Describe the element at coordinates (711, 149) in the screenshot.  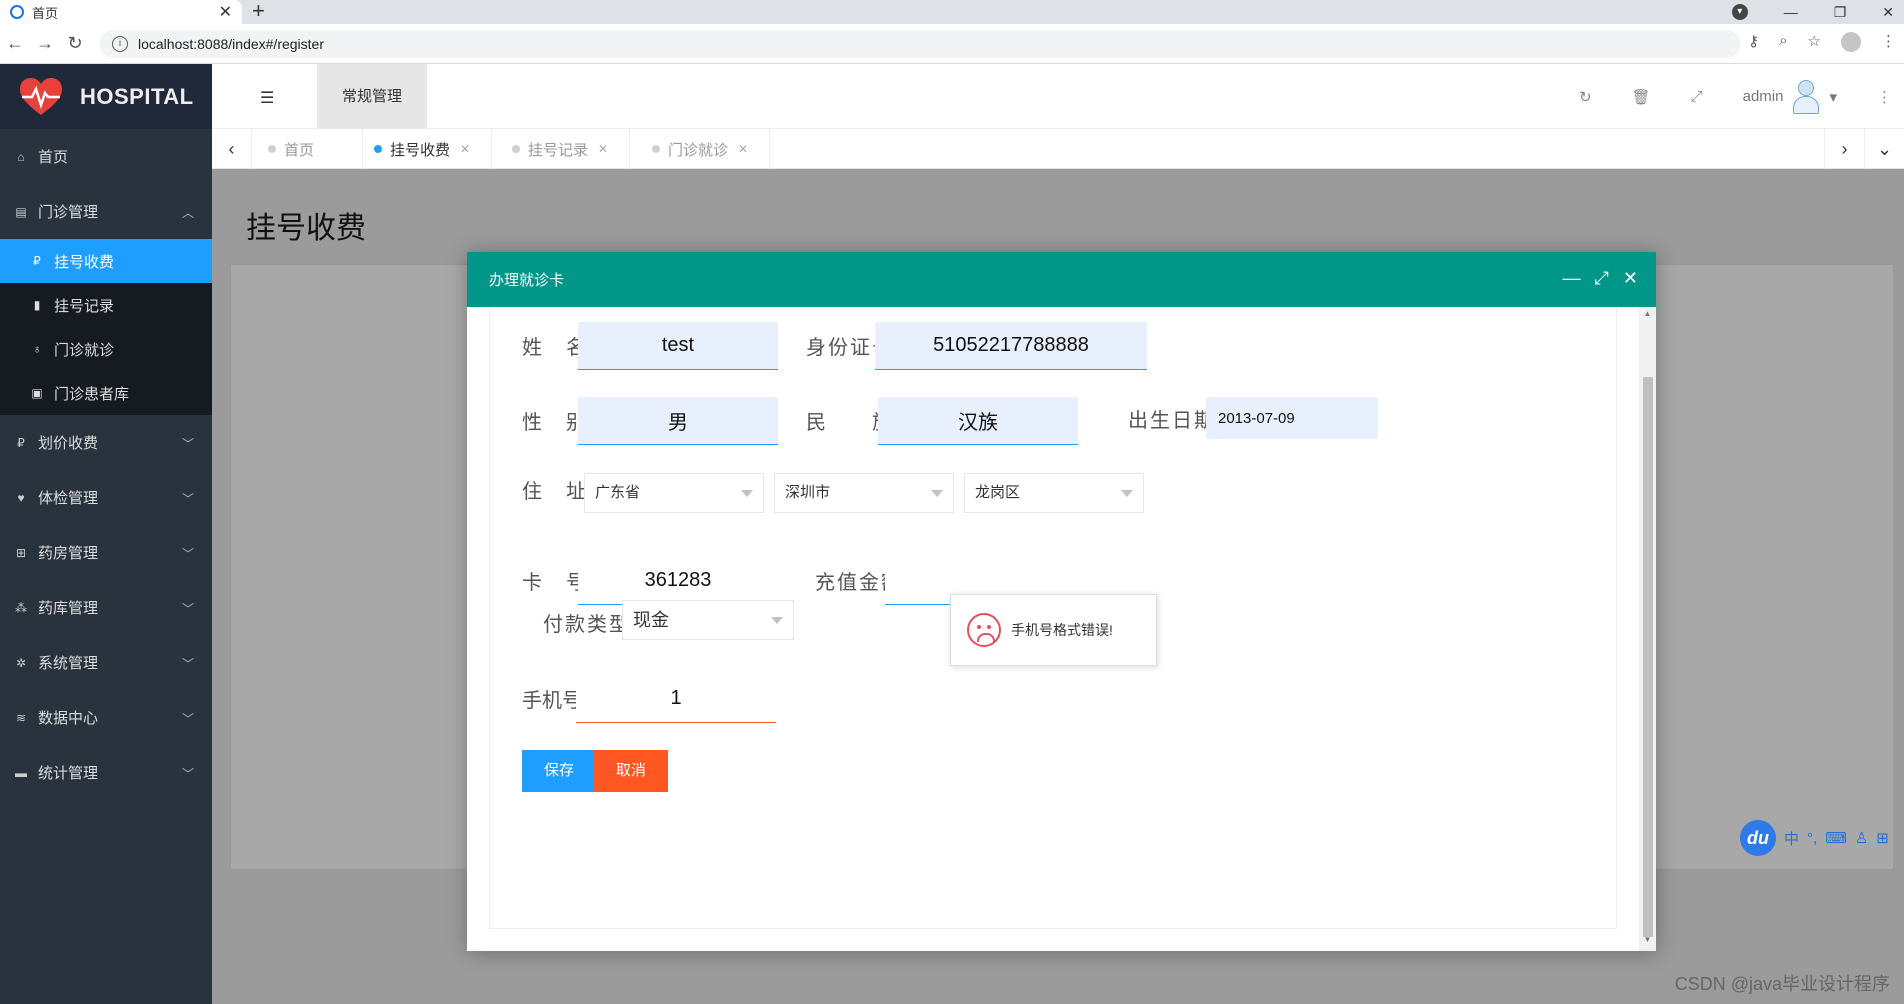
I see `tab-consult: 门诊就诊 ✕` at that location.